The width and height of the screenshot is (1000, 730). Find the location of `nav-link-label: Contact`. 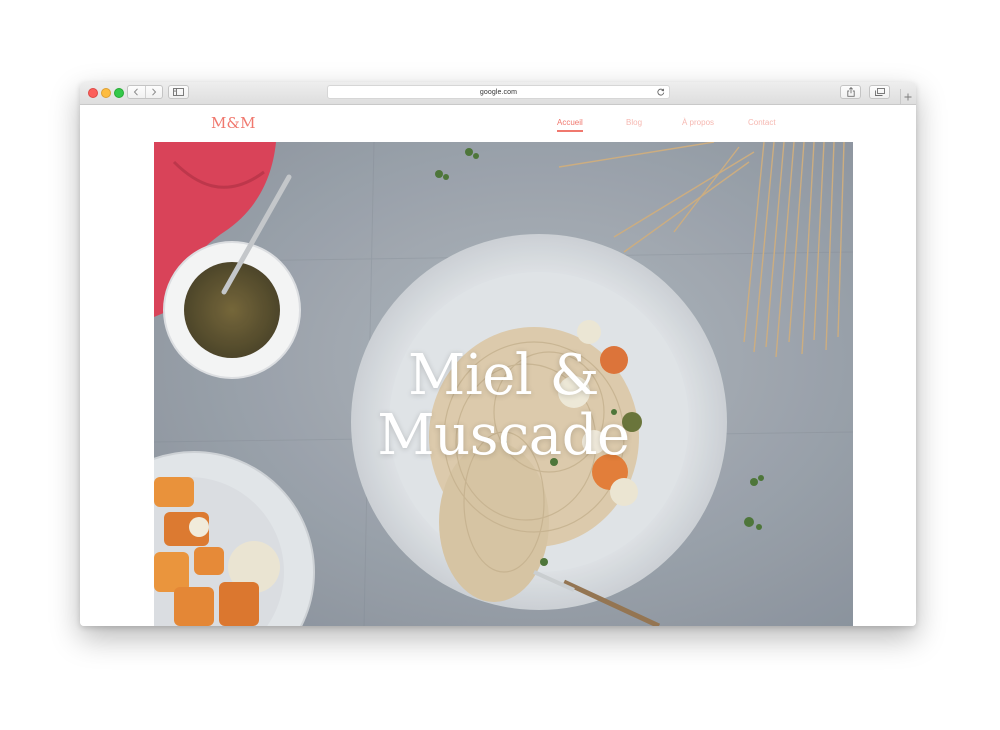

nav-link-label: Contact is located at coordinates (762, 122).